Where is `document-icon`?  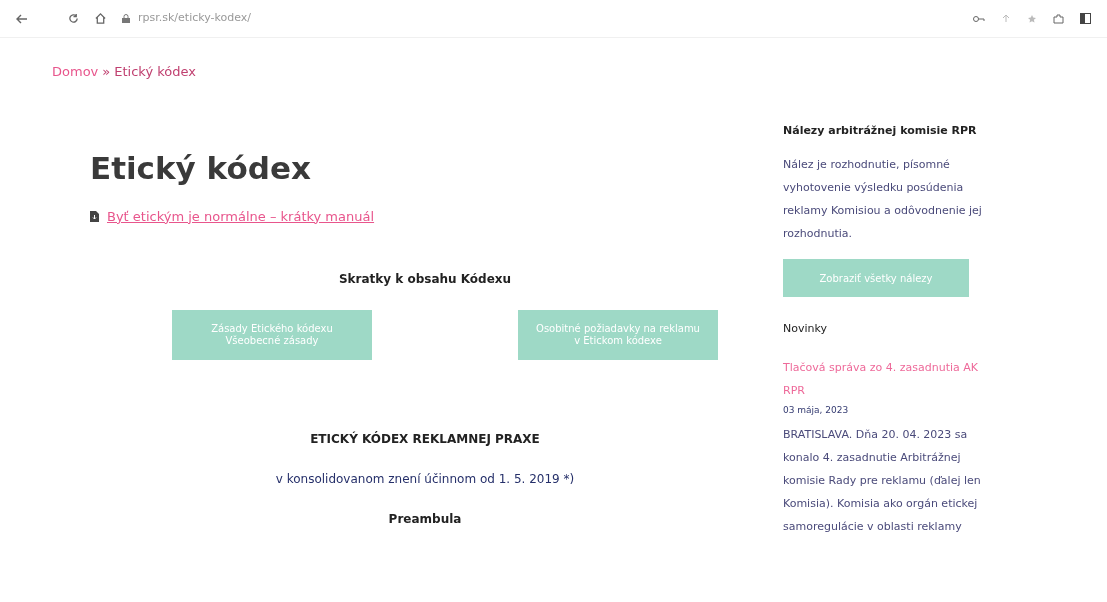
document-icon is located at coordinates (94, 216).